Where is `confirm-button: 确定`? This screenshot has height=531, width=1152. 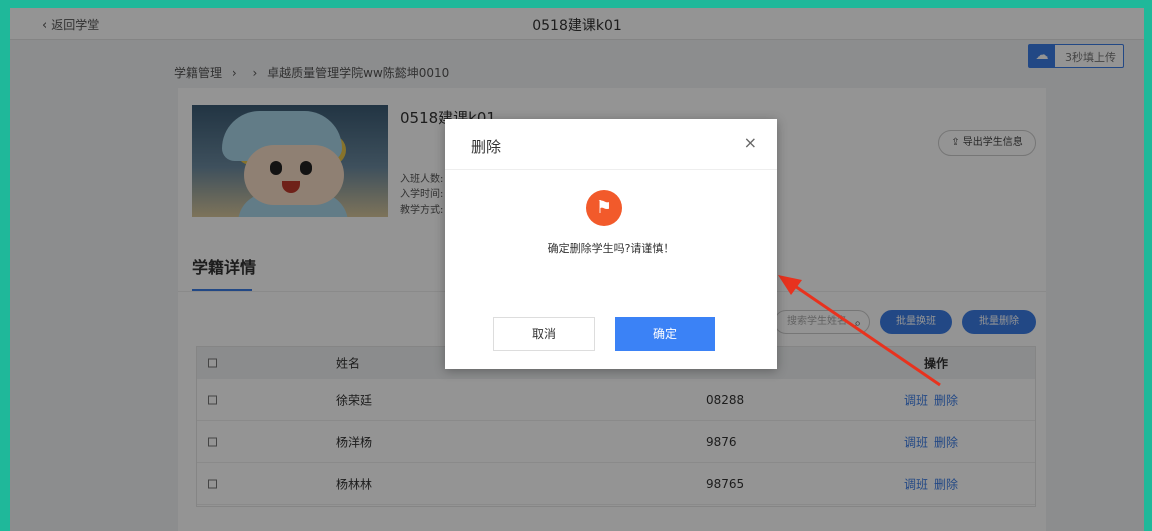 confirm-button: 确定 is located at coordinates (665, 334).